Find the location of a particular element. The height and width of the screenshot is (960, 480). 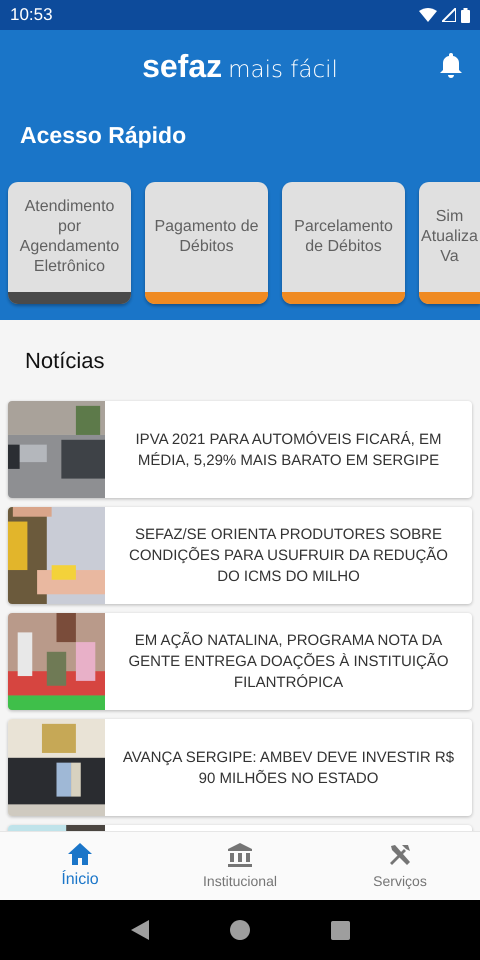

quick-access-card: Atendimento por Agendamento Eletrônico is located at coordinates (69, 243).